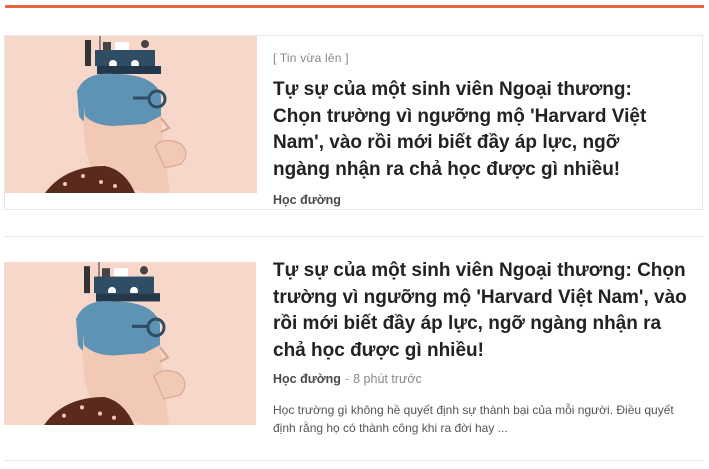 The width and height of the screenshot is (709, 469). I want to click on top-accent-bar, so click(354, 6).